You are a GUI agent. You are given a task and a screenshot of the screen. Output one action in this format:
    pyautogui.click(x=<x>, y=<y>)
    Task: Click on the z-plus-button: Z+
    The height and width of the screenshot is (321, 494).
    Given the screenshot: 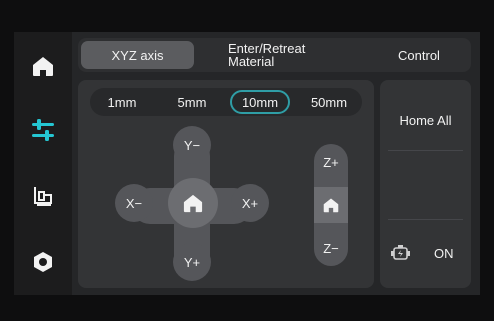 What is the action you would take?
    pyautogui.click(x=331, y=162)
    